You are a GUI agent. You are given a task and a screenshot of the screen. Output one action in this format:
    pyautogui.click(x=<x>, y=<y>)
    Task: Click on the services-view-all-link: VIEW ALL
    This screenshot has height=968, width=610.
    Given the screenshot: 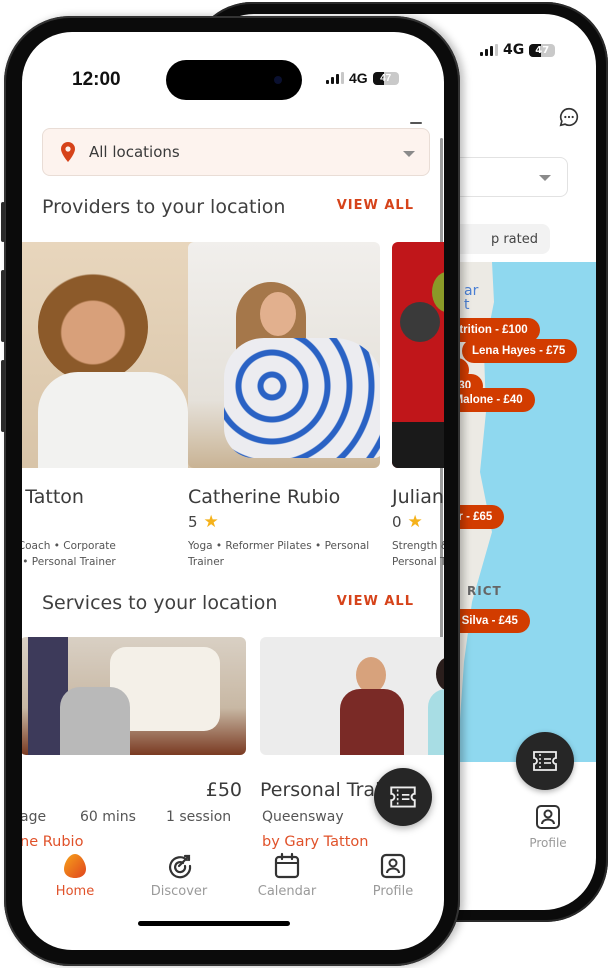 What is the action you would take?
    pyautogui.click(x=375, y=601)
    